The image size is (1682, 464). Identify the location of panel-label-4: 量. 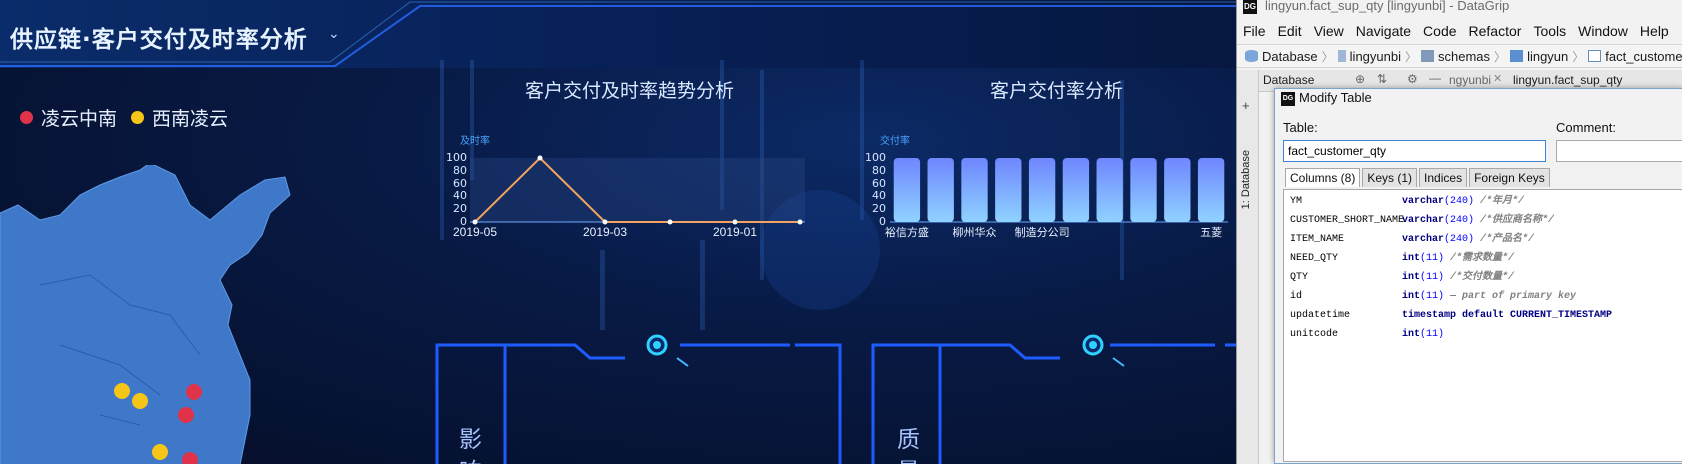
(908, 458).